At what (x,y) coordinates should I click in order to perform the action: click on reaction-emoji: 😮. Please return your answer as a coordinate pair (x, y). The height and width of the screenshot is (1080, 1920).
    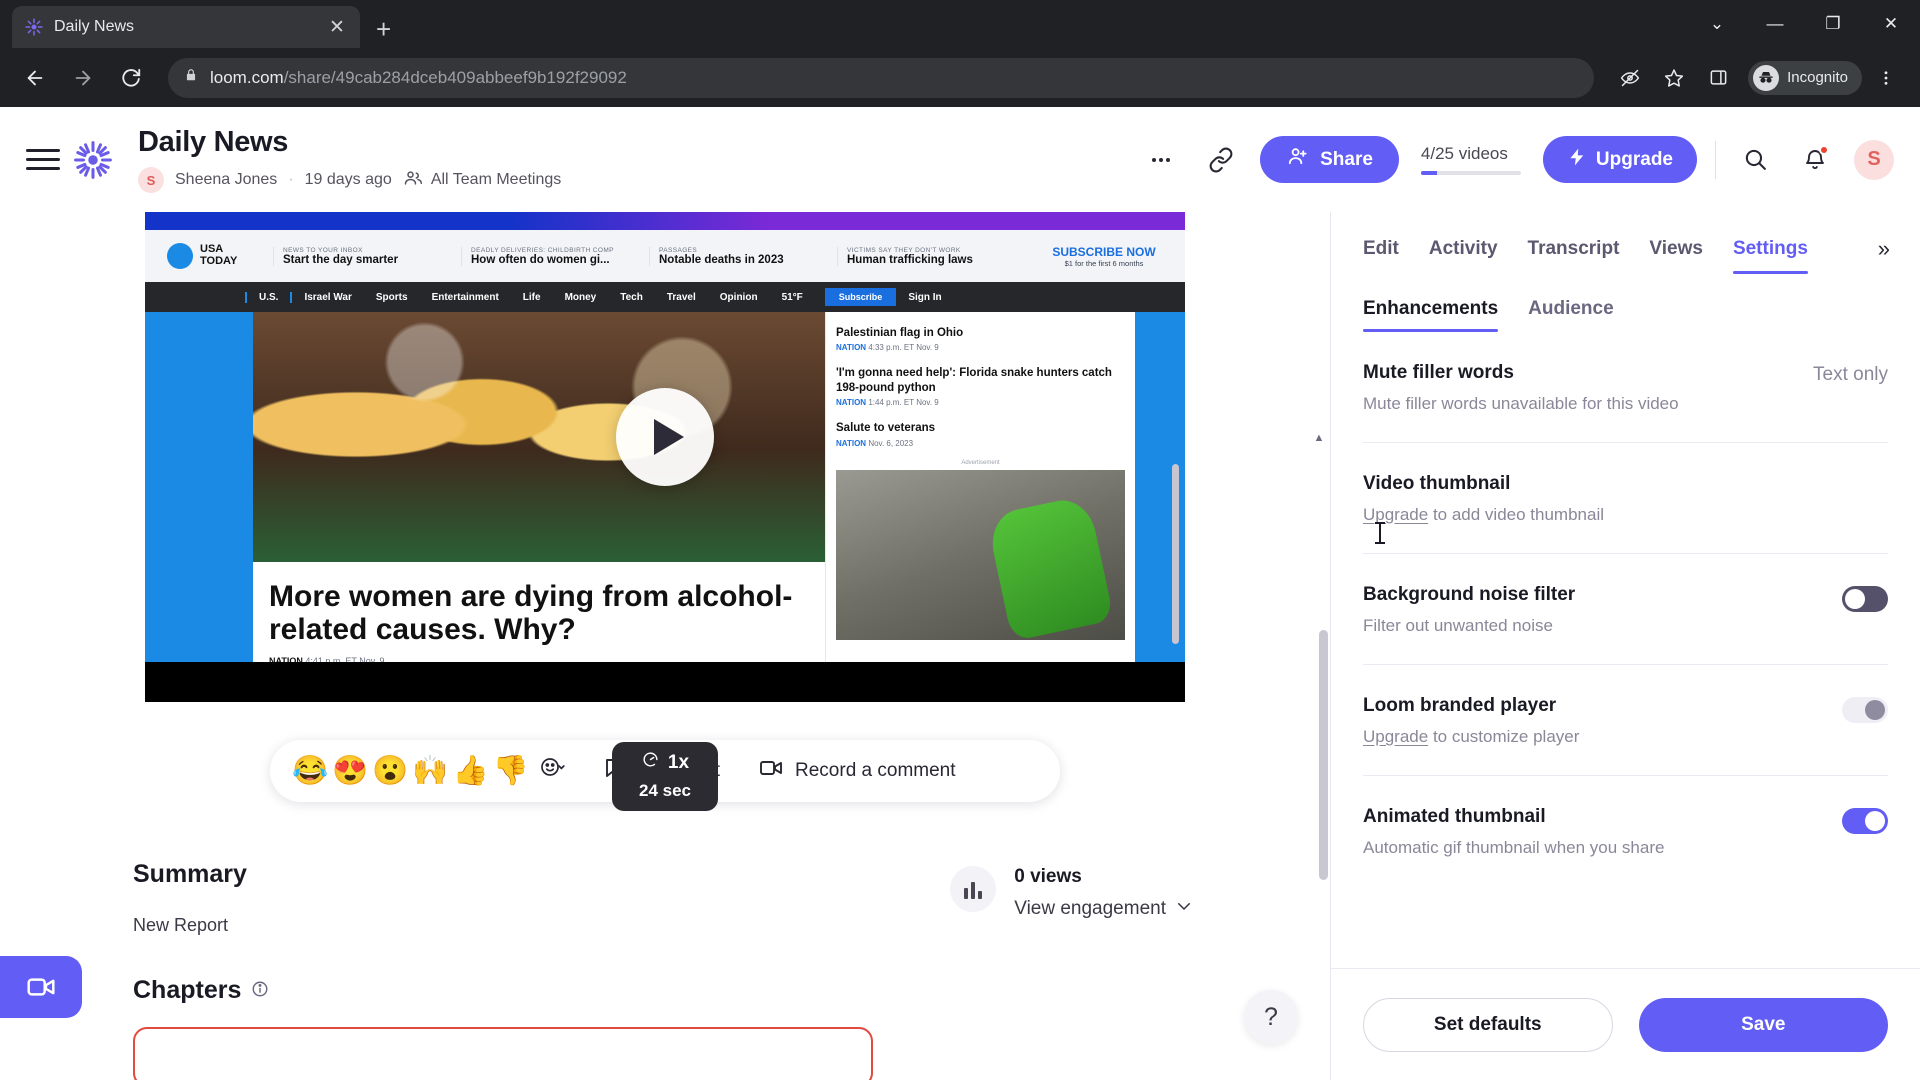
    Looking at the image, I should click on (390, 771).